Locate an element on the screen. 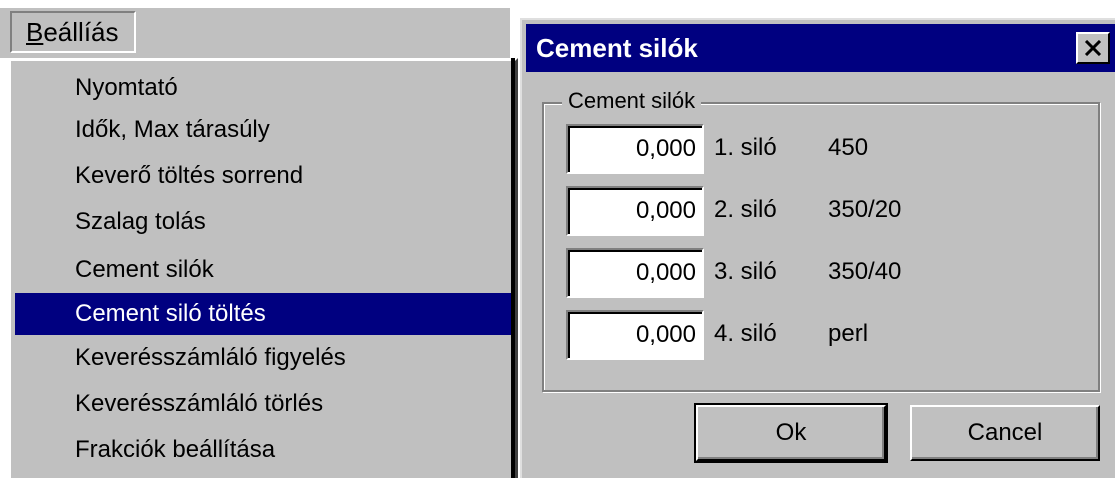 The image size is (1115, 478). silo-1-type: 450 is located at coordinates (848, 147).